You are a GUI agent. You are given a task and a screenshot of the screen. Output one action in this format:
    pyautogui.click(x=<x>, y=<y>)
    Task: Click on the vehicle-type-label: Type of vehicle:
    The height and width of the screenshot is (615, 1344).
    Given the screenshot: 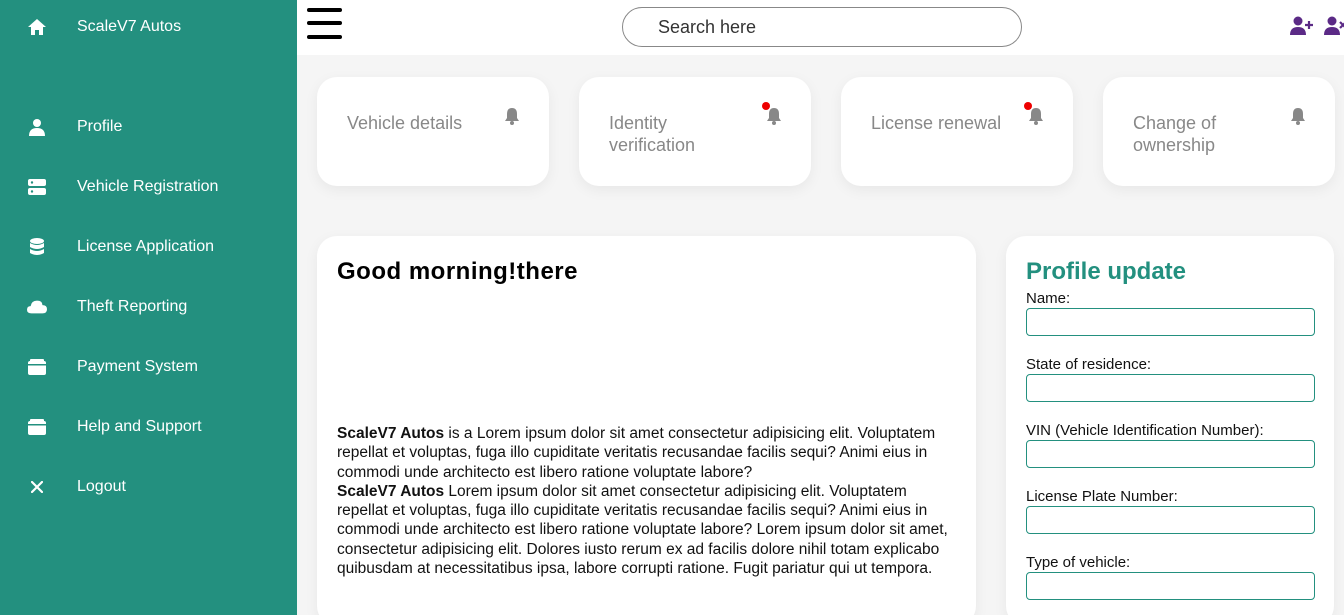 What is the action you would take?
    pyautogui.click(x=1078, y=562)
    